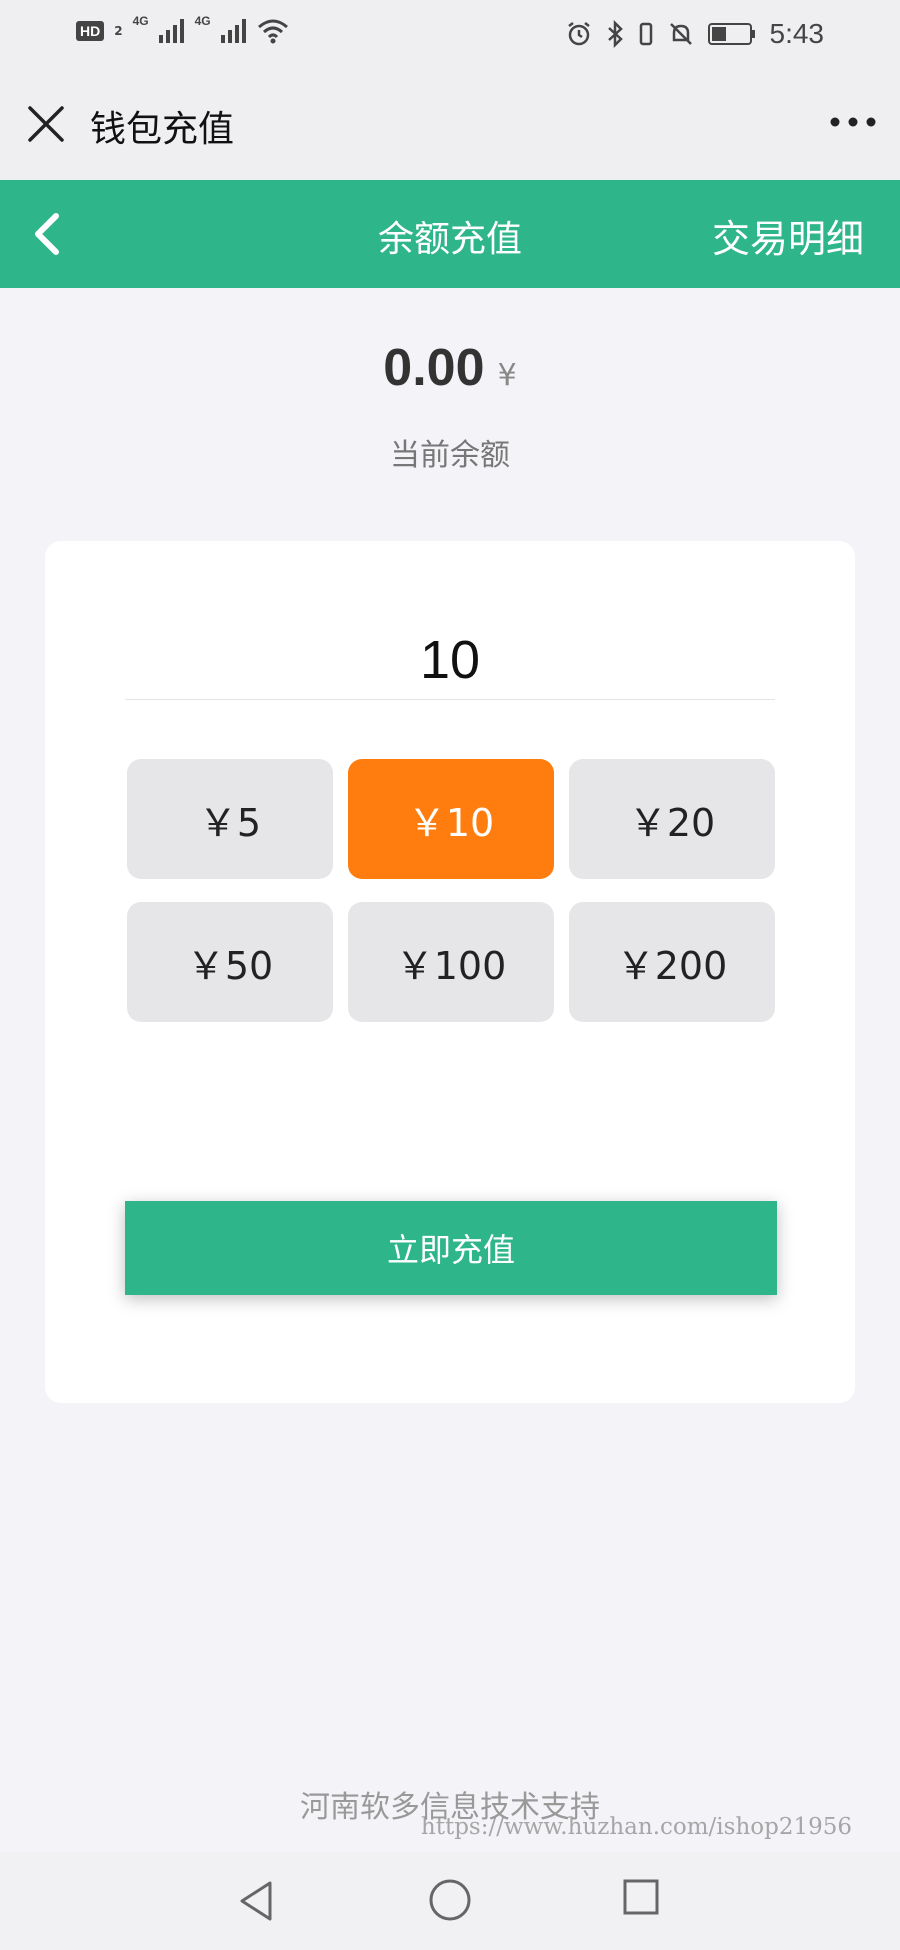 The image size is (900, 1950). What do you see at coordinates (118, 31) in the screenshot?
I see `hd-sub: 2` at bounding box center [118, 31].